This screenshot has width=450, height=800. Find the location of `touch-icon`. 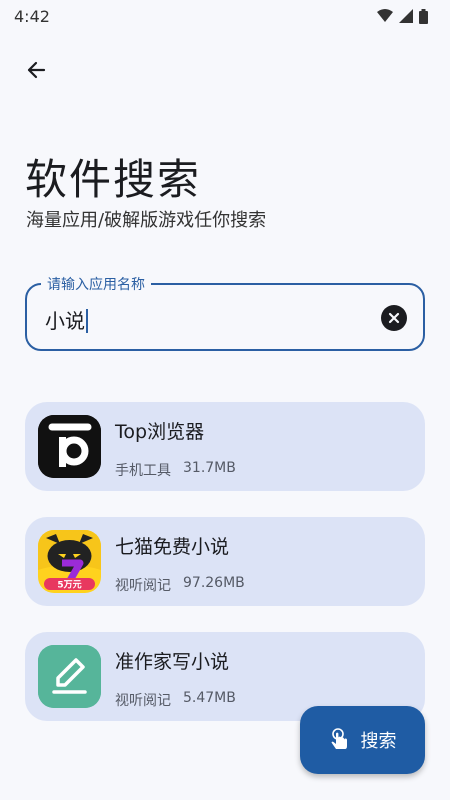

touch-icon is located at coordinates (339, 738).